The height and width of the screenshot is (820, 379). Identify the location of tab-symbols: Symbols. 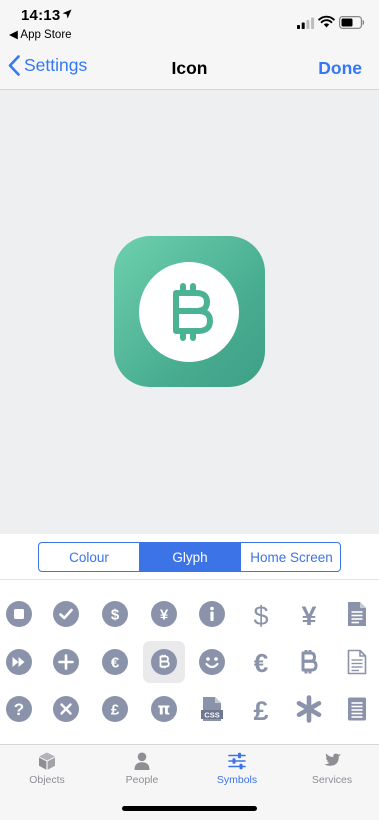
(237, 770).